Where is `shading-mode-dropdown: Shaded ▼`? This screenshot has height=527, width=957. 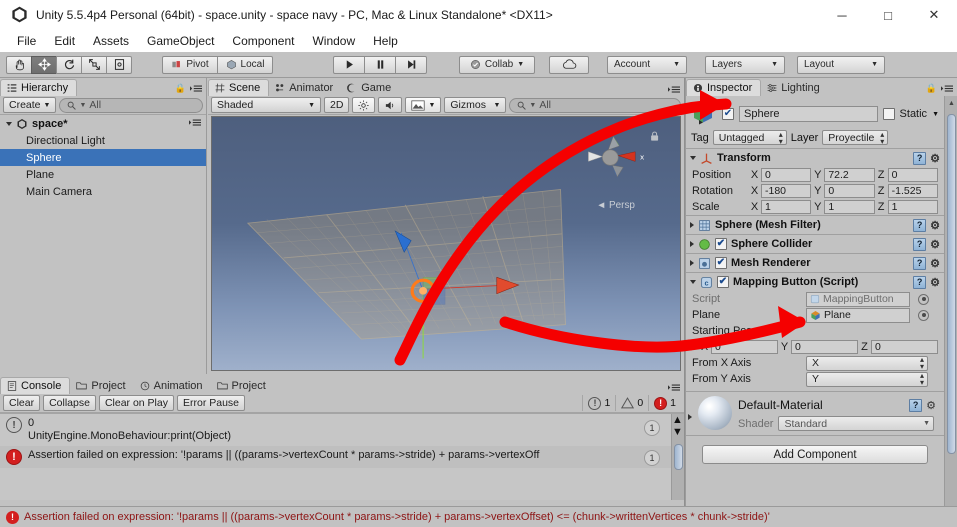
shading-mode-dropdown: Shaded ▼ is located at coordinates (266, 105).